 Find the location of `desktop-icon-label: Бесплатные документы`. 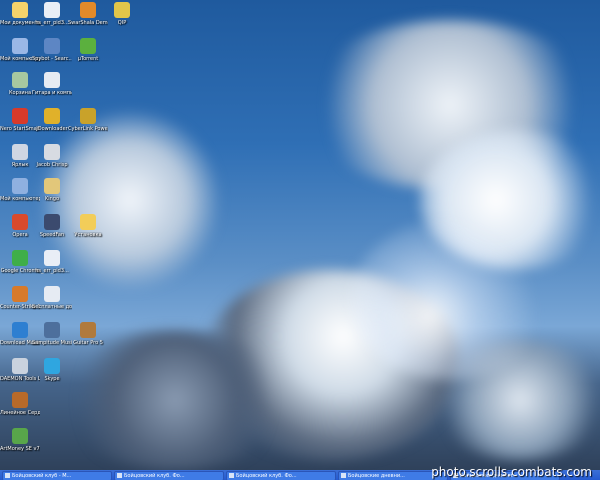

desktop-icon-label: Бесплатные документы is located at coordinates (52, 307).